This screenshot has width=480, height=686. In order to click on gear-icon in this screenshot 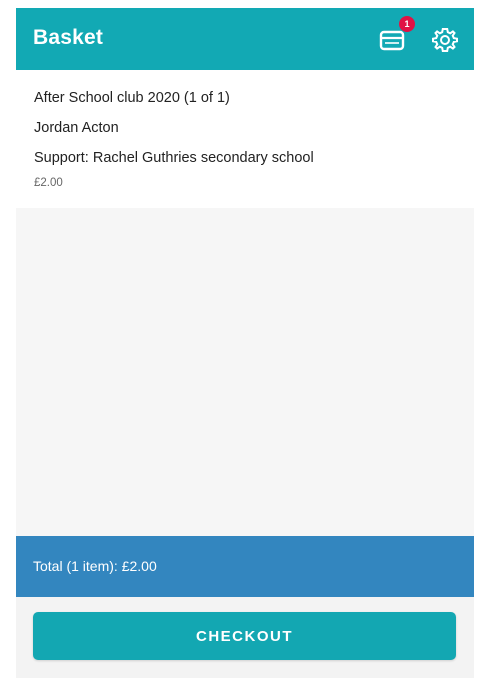, I will do `click(445, 40)`.